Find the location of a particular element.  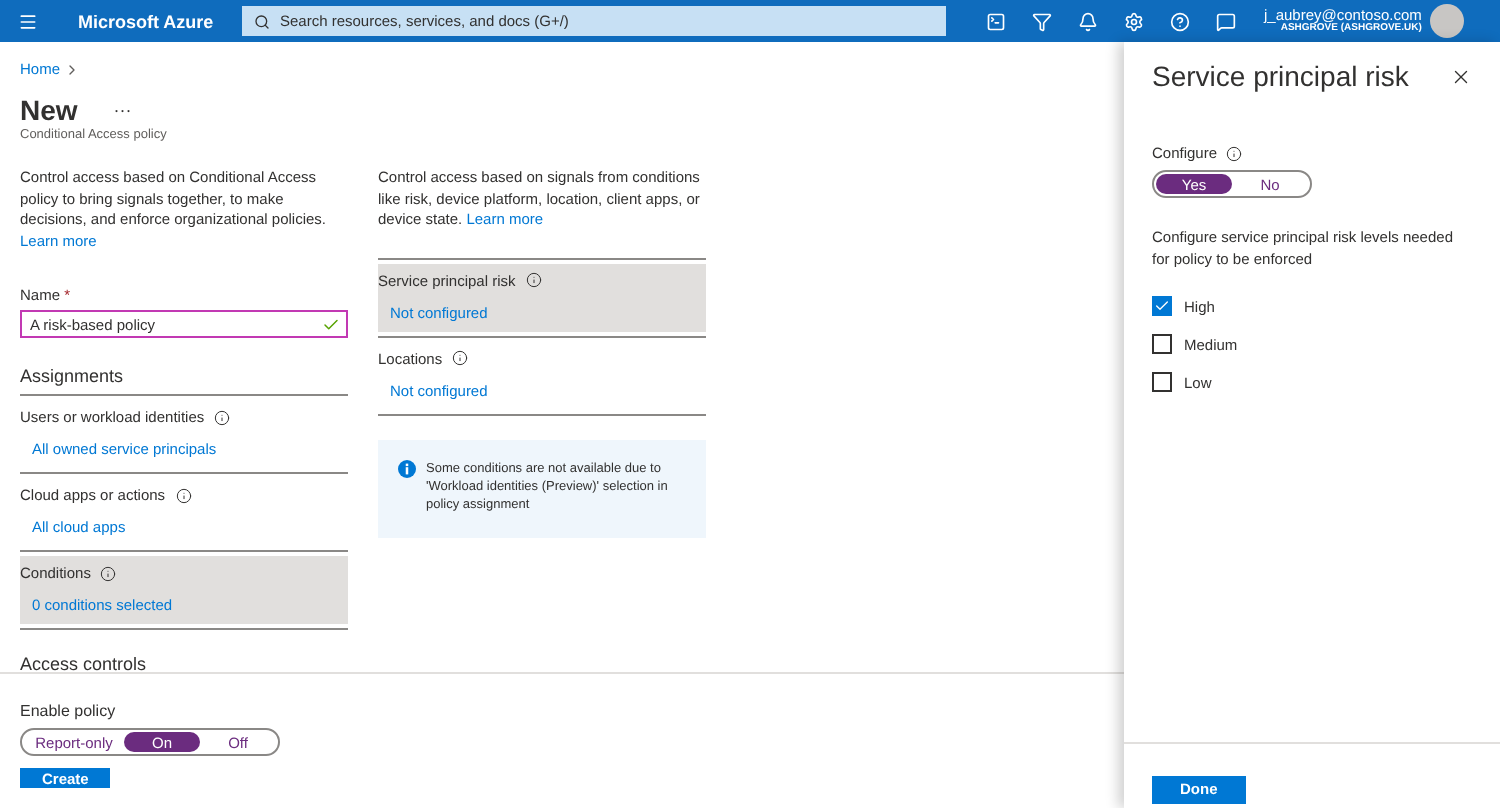

more-button: ··· is located at coordinates (122, 110).